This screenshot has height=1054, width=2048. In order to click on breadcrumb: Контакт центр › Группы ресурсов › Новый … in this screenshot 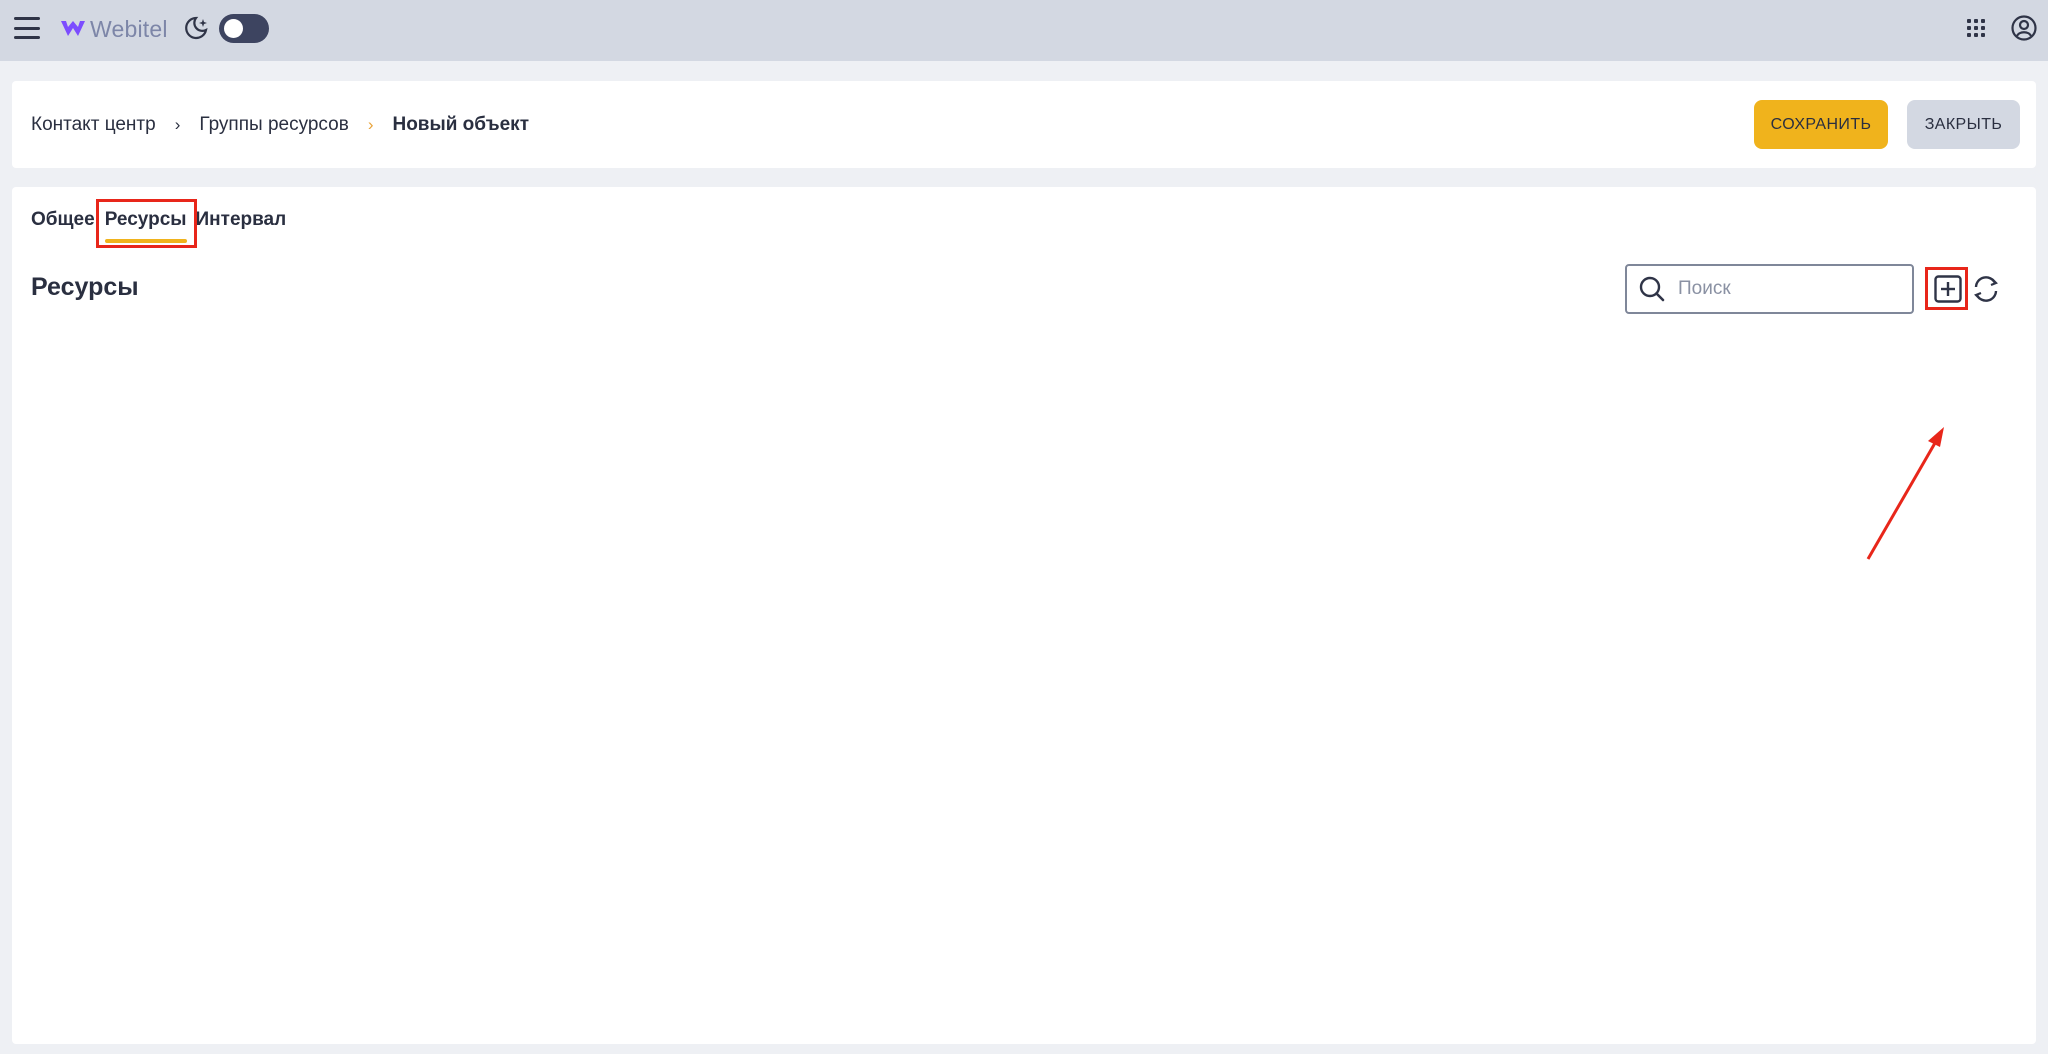, I will do `click(280, 124)`.